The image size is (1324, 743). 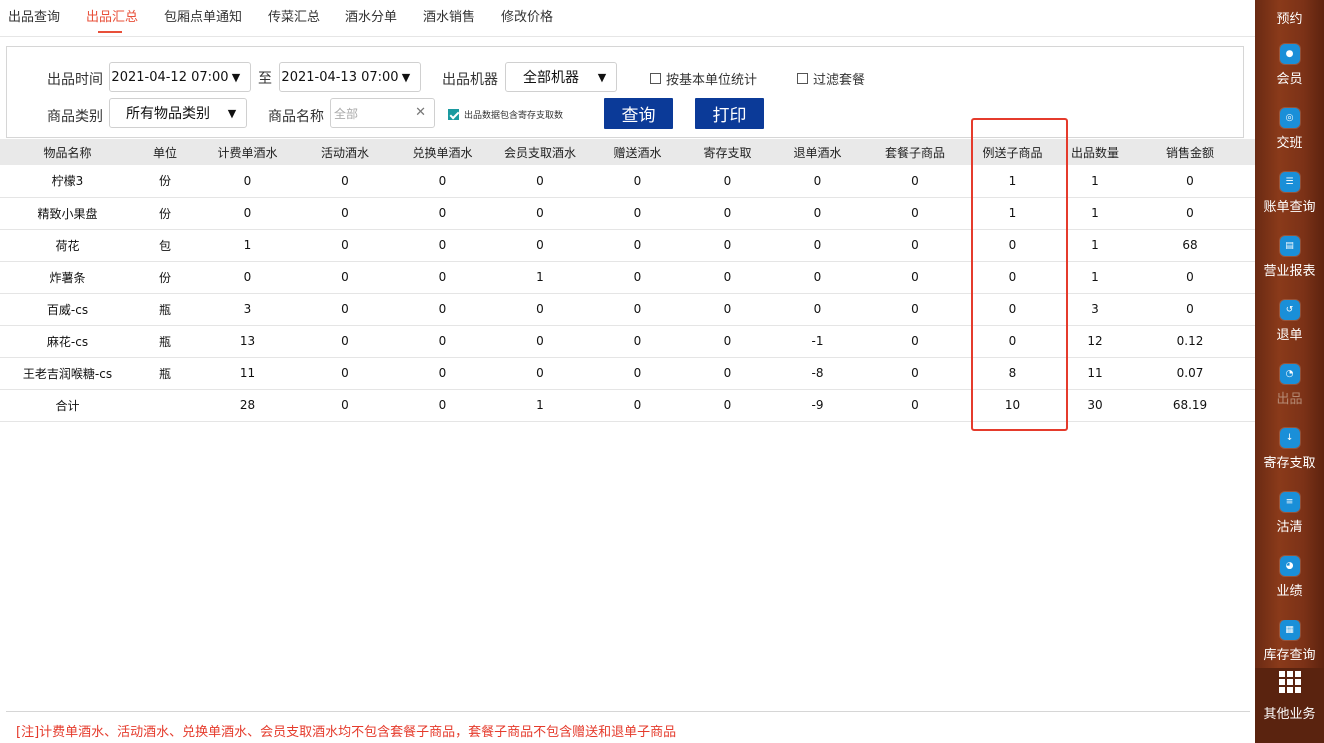 What do you see at coordinates (627, 405) in the screenshot?
I see `total-row: 合计 28 0 0 1 0 0 -9 0 10 30 68.19` at bounding box center [627, 405].